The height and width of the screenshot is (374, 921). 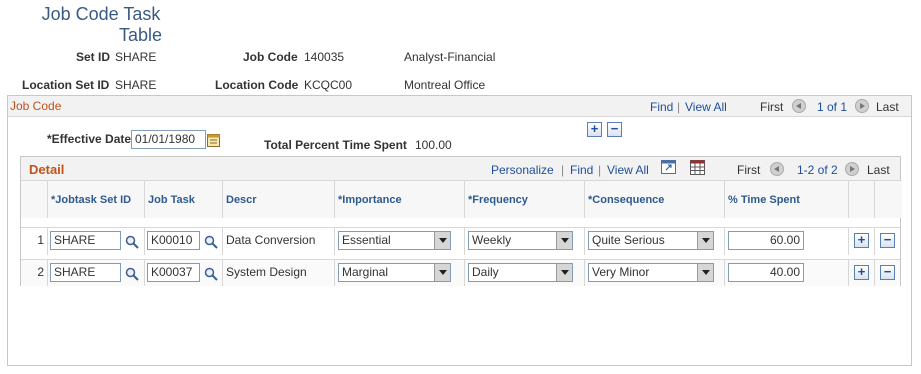 What do you see at coordinates (168, 139) in the screenshot?
I see `effective-date-input: 01/01/1980` at bounding box center [168, 139].